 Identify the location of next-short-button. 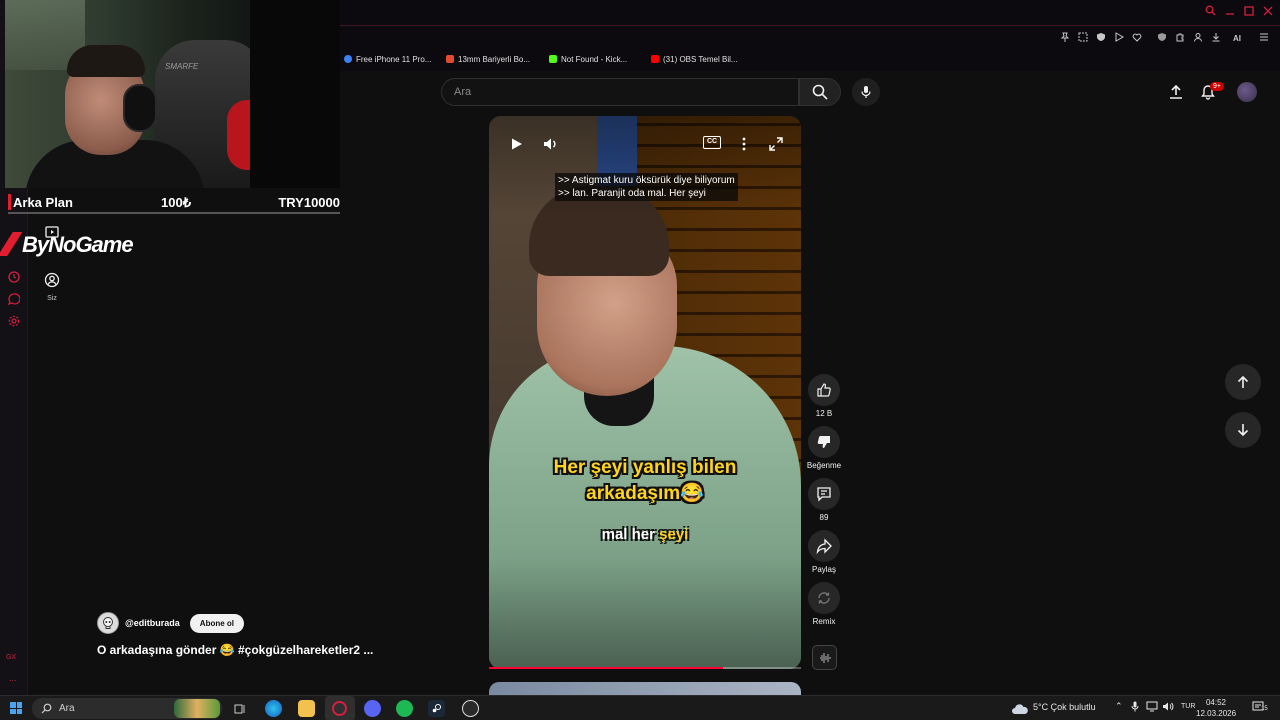
(1243, 430).